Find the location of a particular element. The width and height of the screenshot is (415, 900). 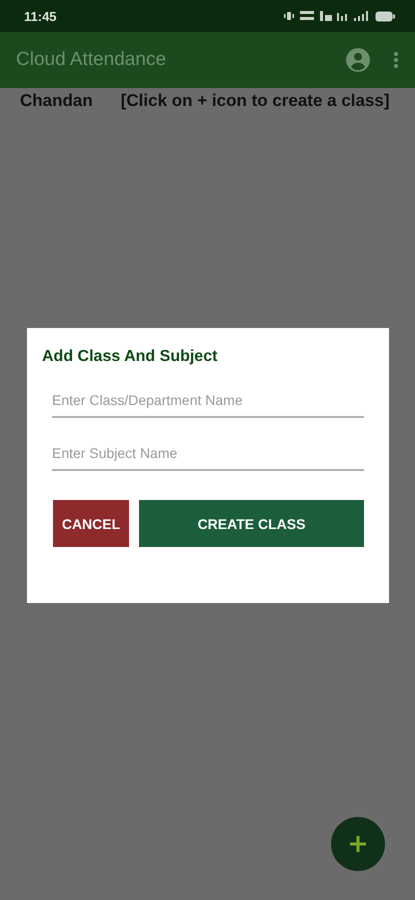

account-icon is located at coordinates (358, 60).